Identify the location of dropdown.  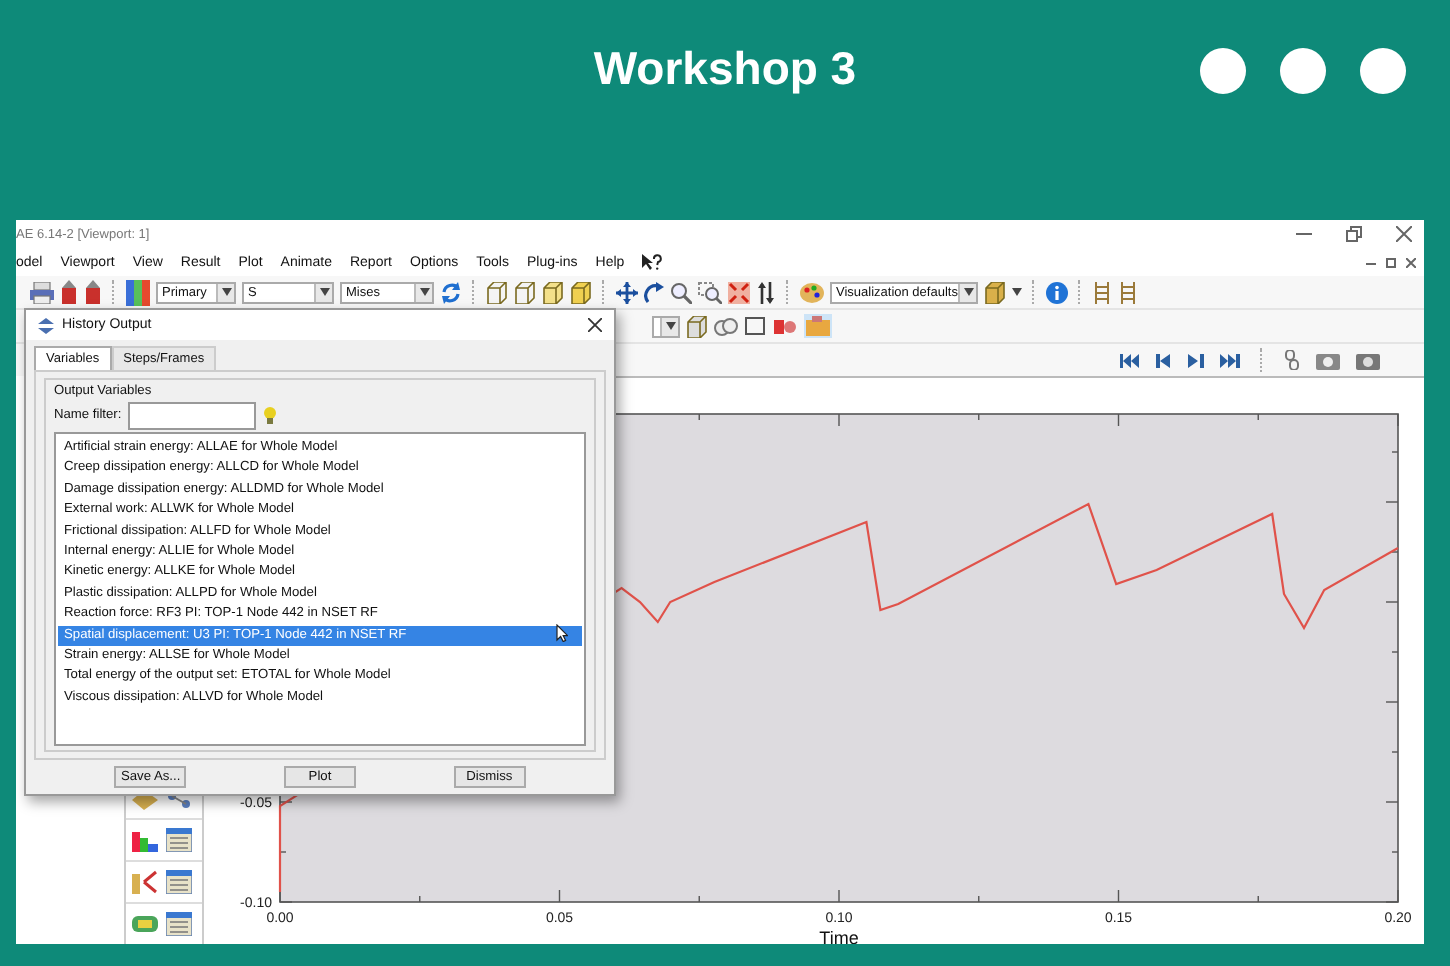
(666, 326).